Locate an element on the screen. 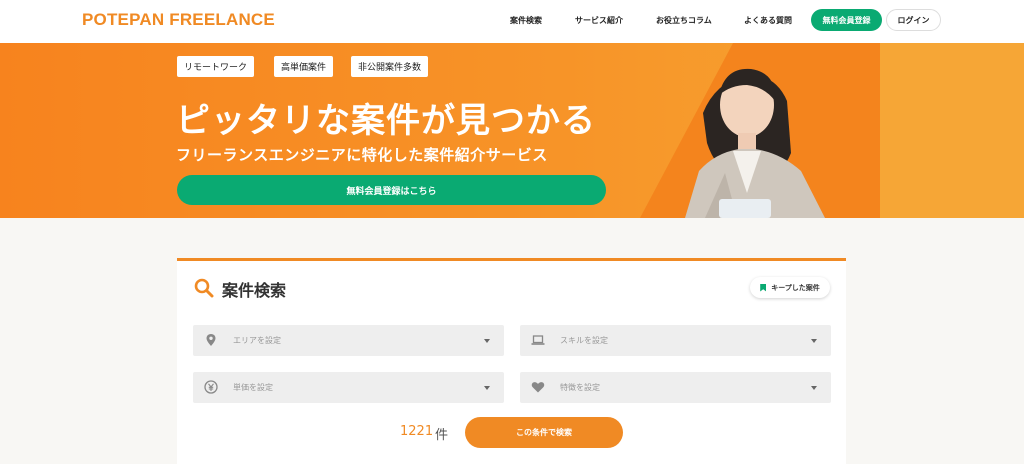 This screenshot has width=1024, height=464. hero-subtitle: フリーランスエンジニアに特化した案件紹介サービス is located at coordinates (362, 155).